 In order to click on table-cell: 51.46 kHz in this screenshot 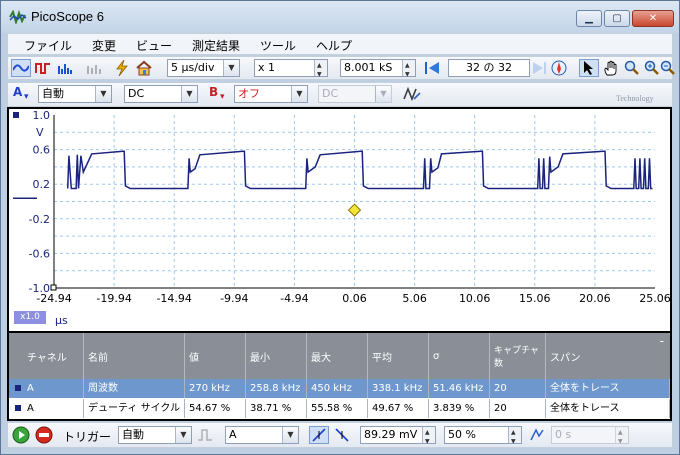, I will do `click(459, 388)`.